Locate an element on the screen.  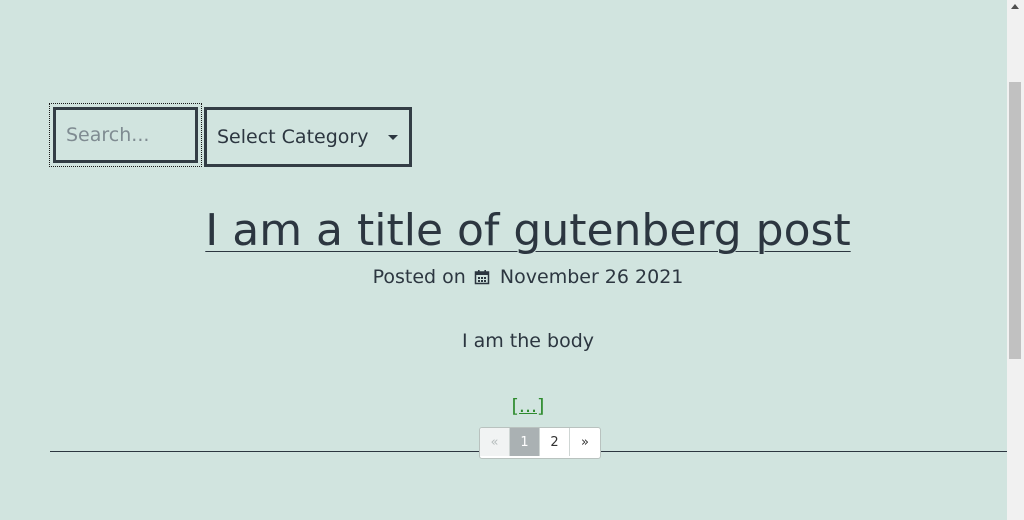
category-select: Select Category is located at coordinates (308, 137).